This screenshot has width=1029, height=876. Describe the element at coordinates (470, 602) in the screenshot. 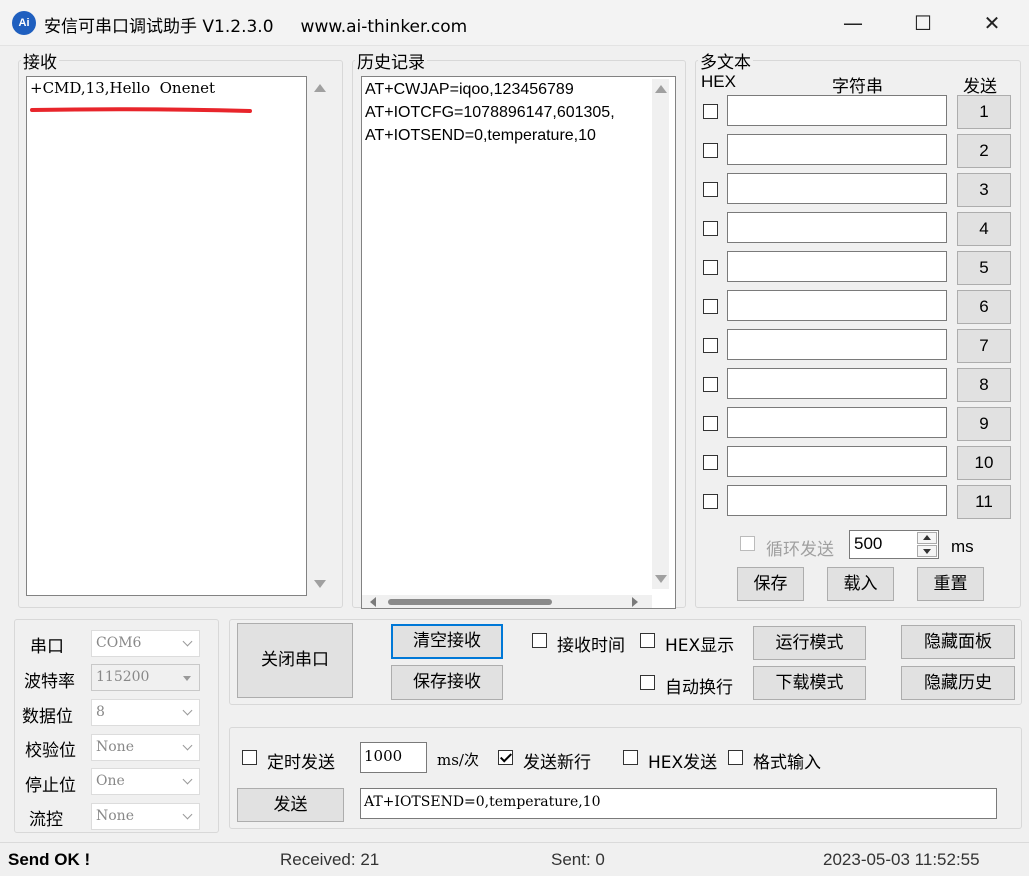

I see `hscroll-thumb` at that location.